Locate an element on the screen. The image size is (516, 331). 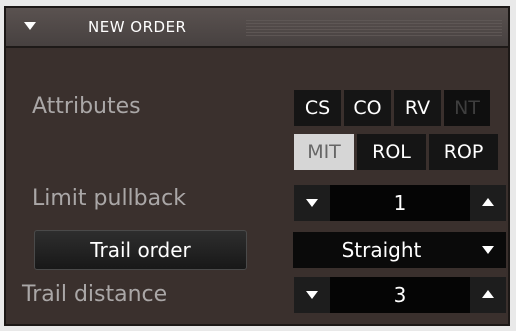
limit-pullback-value: 1 is located at coordinates (400, 203).